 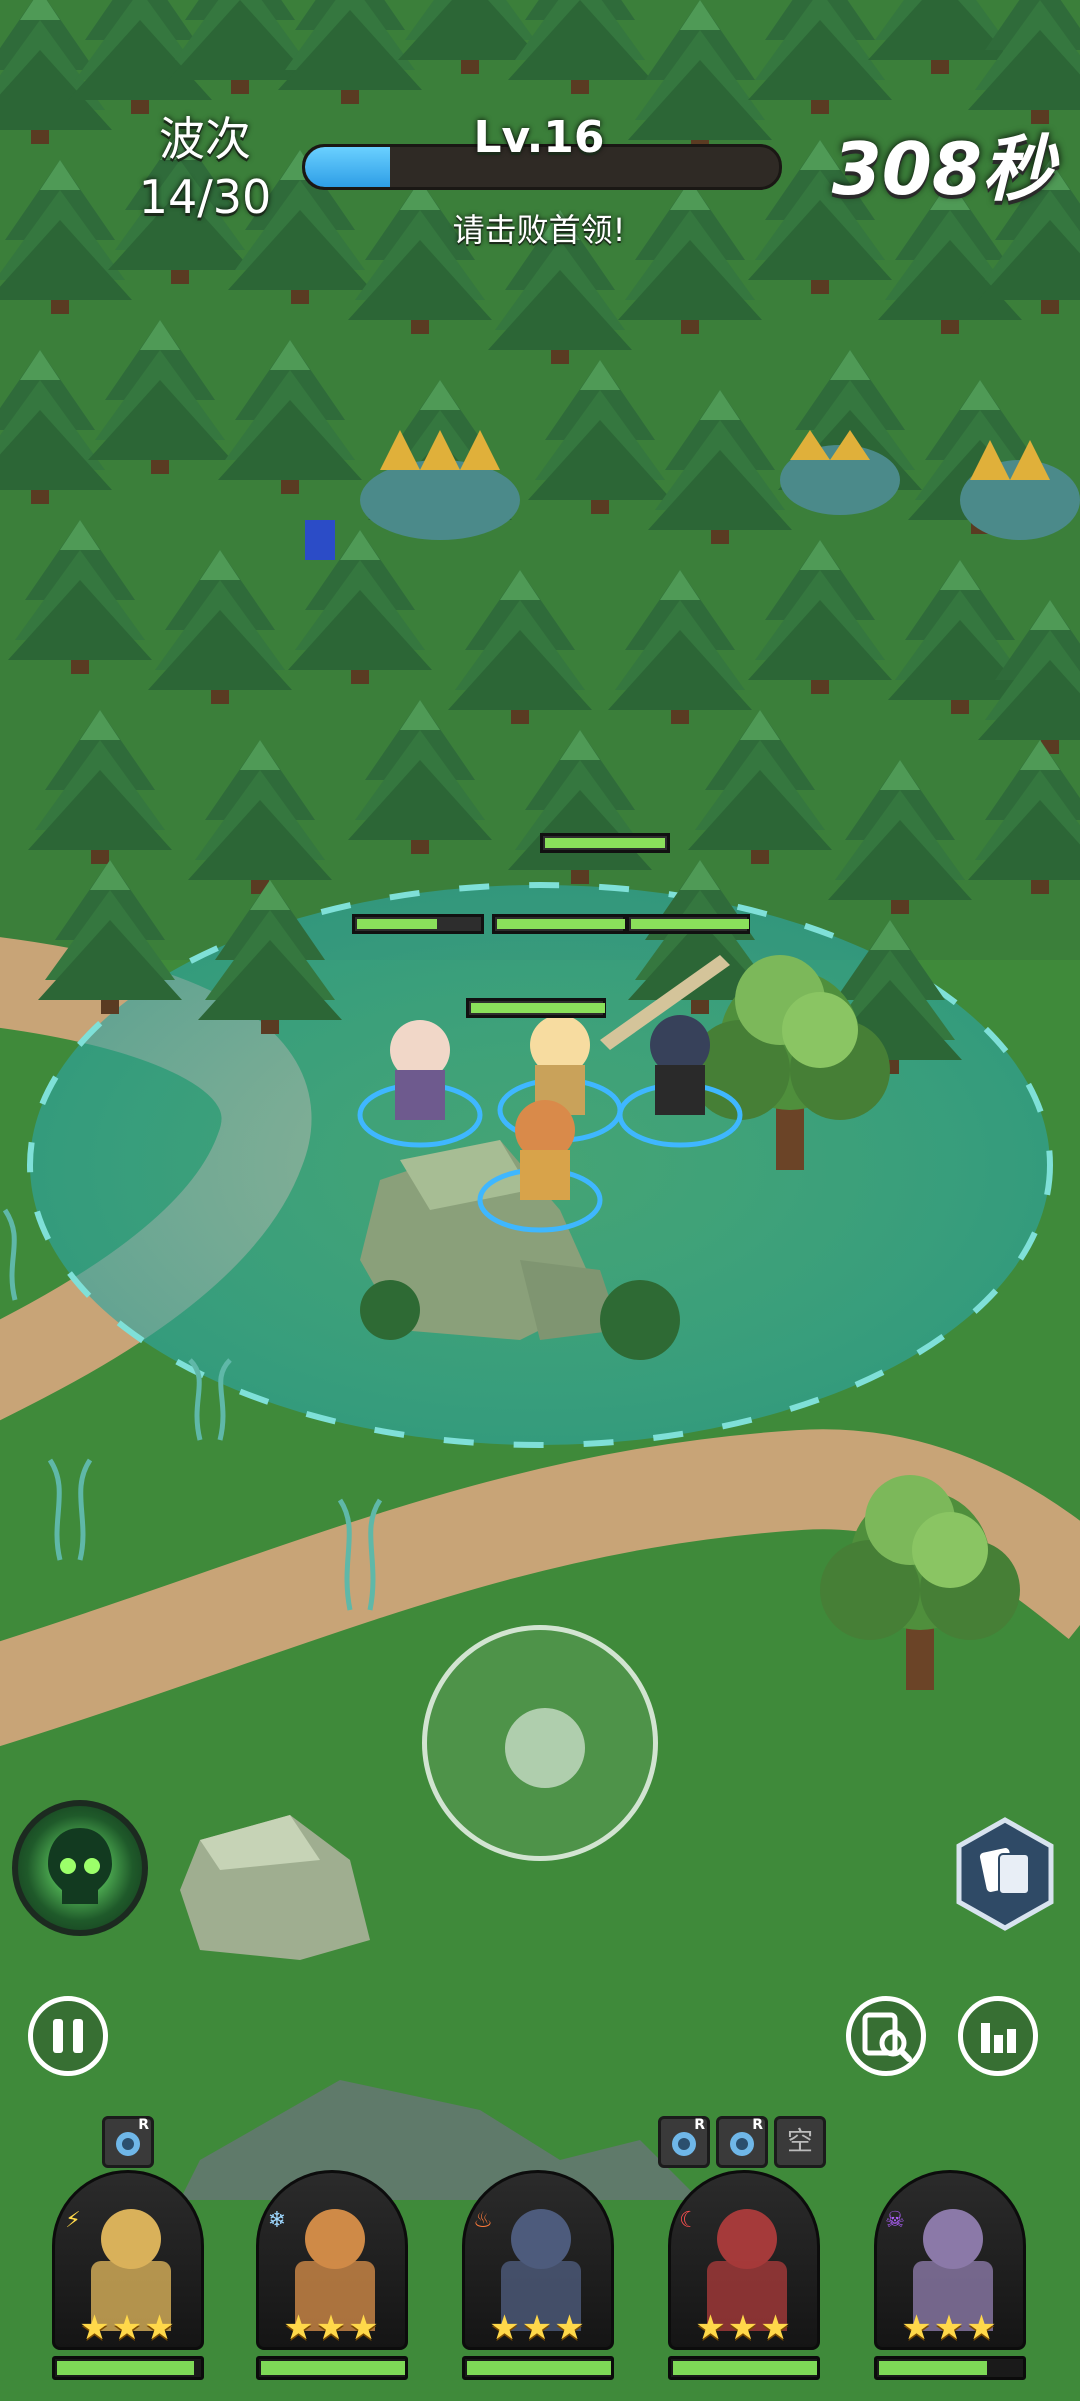 I want to click on hero-slot: ☠ ★★★, so click(x=950, y=2277).